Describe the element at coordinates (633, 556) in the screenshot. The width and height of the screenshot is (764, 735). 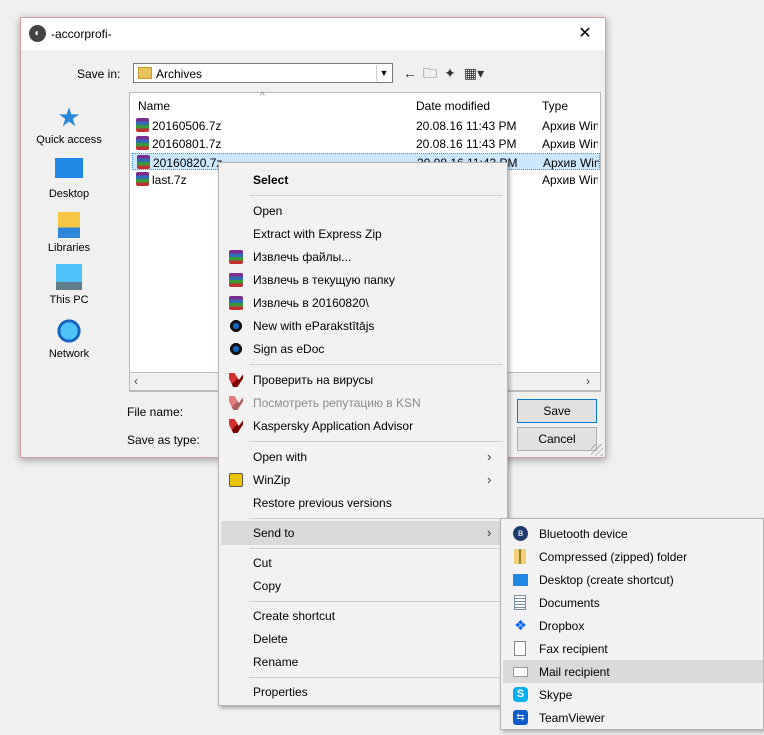
I see `sendto-item-zip-folder: Compressed (zipped) folder` at that location.